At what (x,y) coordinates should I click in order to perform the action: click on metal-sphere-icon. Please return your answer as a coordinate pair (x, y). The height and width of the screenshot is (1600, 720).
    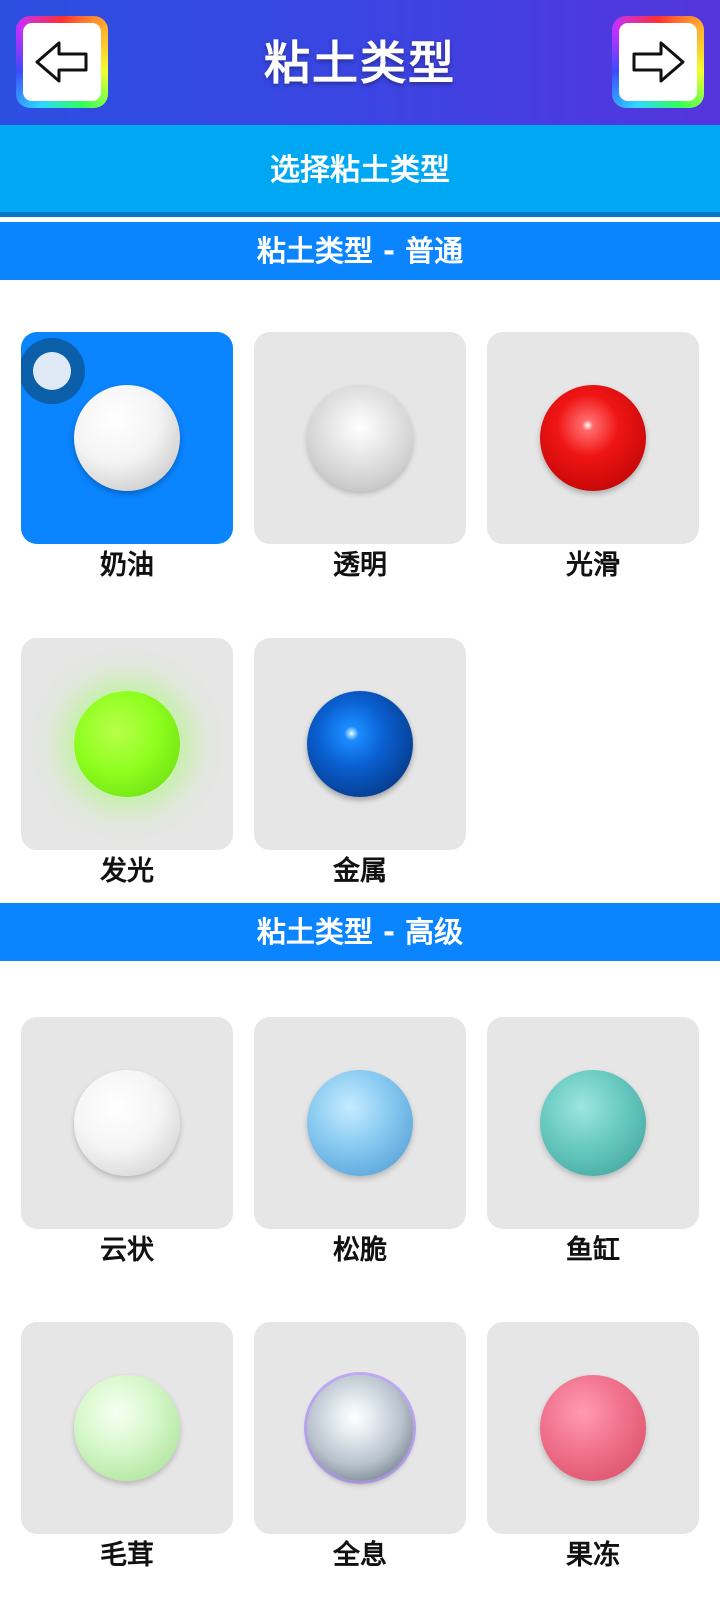
    Looking at the image, I should click on (360, 744).